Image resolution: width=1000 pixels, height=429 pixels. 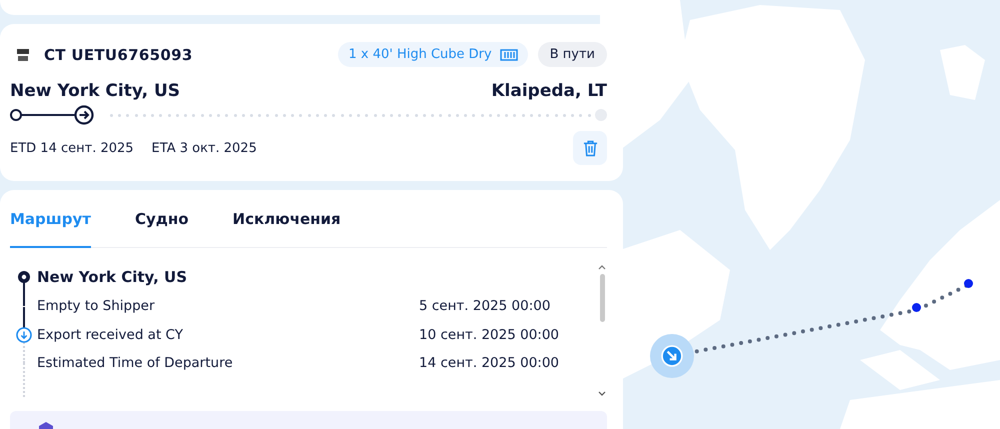 What do you see at coordinates (110, 334) in the screenshot?
I see `event-label: Export received at CY` at bounding box center [110, 334].